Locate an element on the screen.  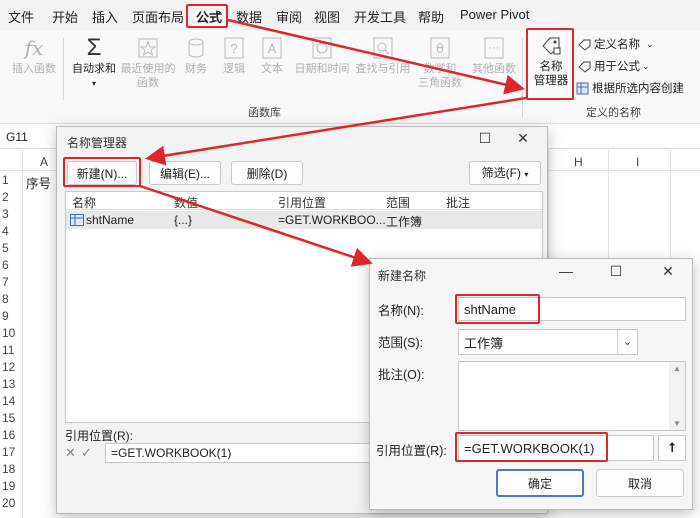
refers-field: =GET.WORKBOOK(1) is located at coordinates (240, 453).